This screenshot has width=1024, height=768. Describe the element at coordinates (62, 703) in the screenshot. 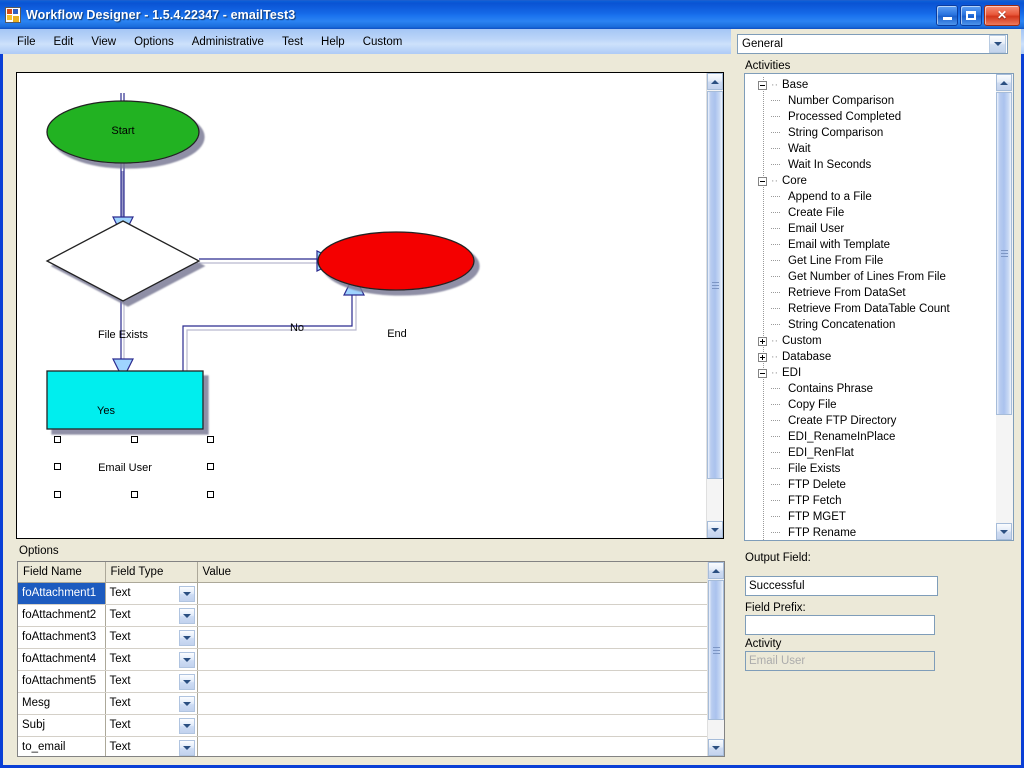

I see `cell-field-name: Mesg` at that location.